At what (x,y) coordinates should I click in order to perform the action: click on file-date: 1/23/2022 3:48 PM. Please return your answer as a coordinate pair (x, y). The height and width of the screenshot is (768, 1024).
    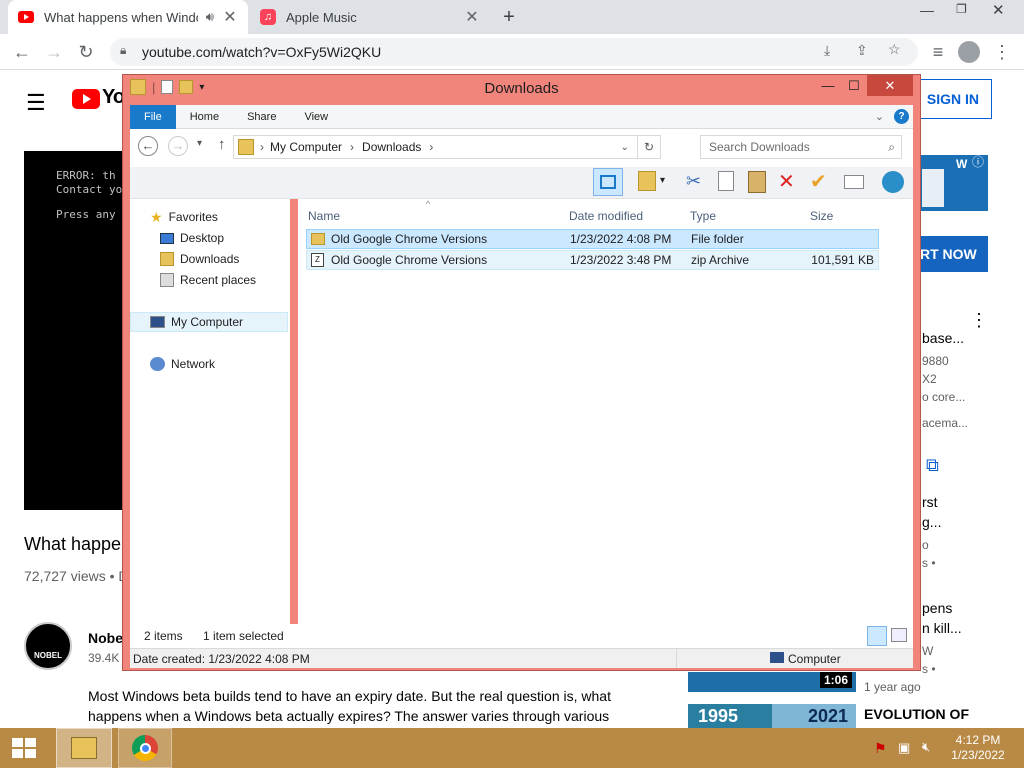
    Looking at the image, I should click on (621, 260).